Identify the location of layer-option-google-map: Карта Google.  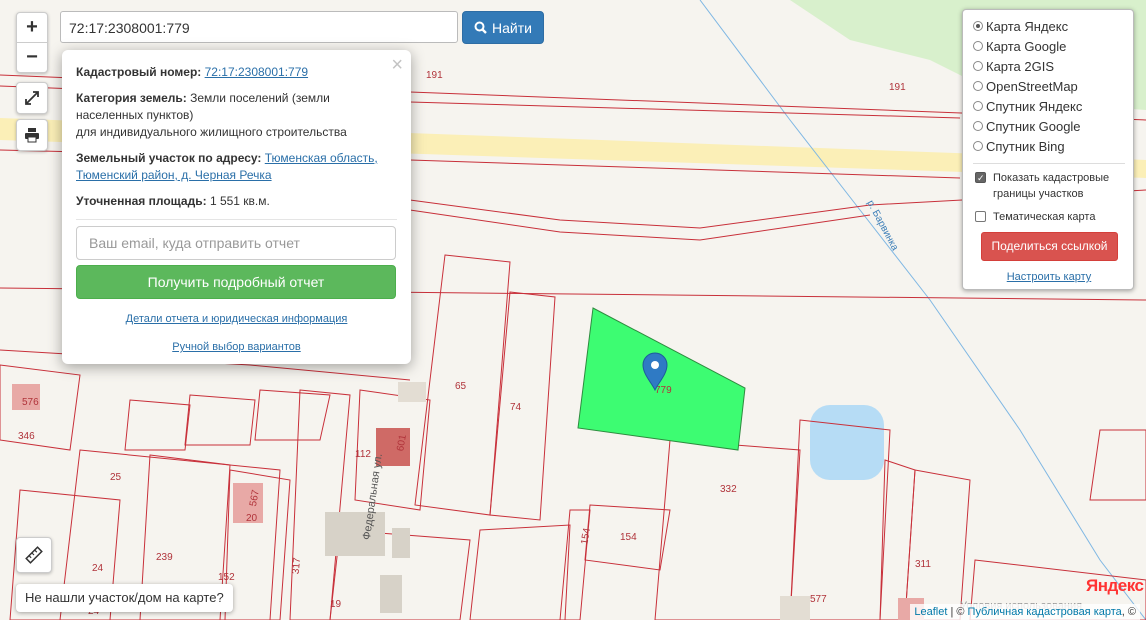
(1049, 46).